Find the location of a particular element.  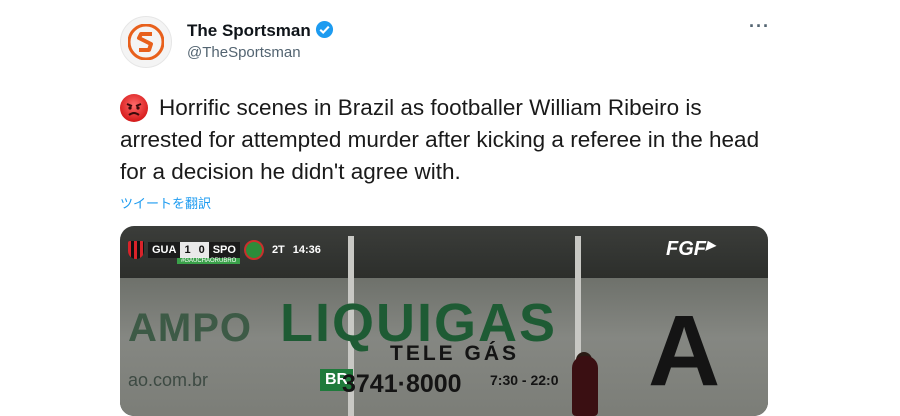

sportsman-logo-icon is located at coordinates (146, 42).